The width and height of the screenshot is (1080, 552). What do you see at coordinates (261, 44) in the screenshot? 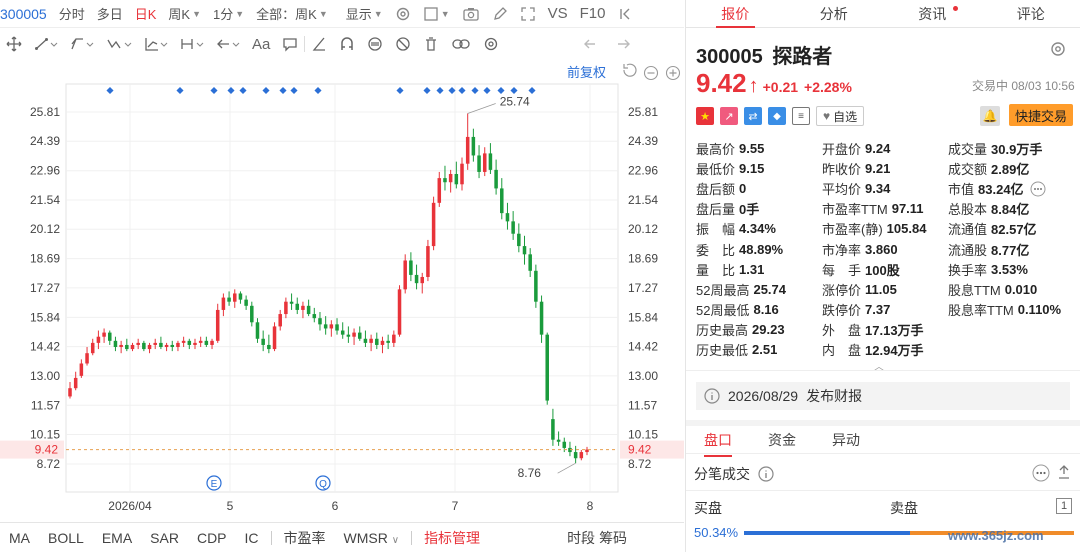
I see `text-tool-icon: Aa` at bounding box center [261, 44].